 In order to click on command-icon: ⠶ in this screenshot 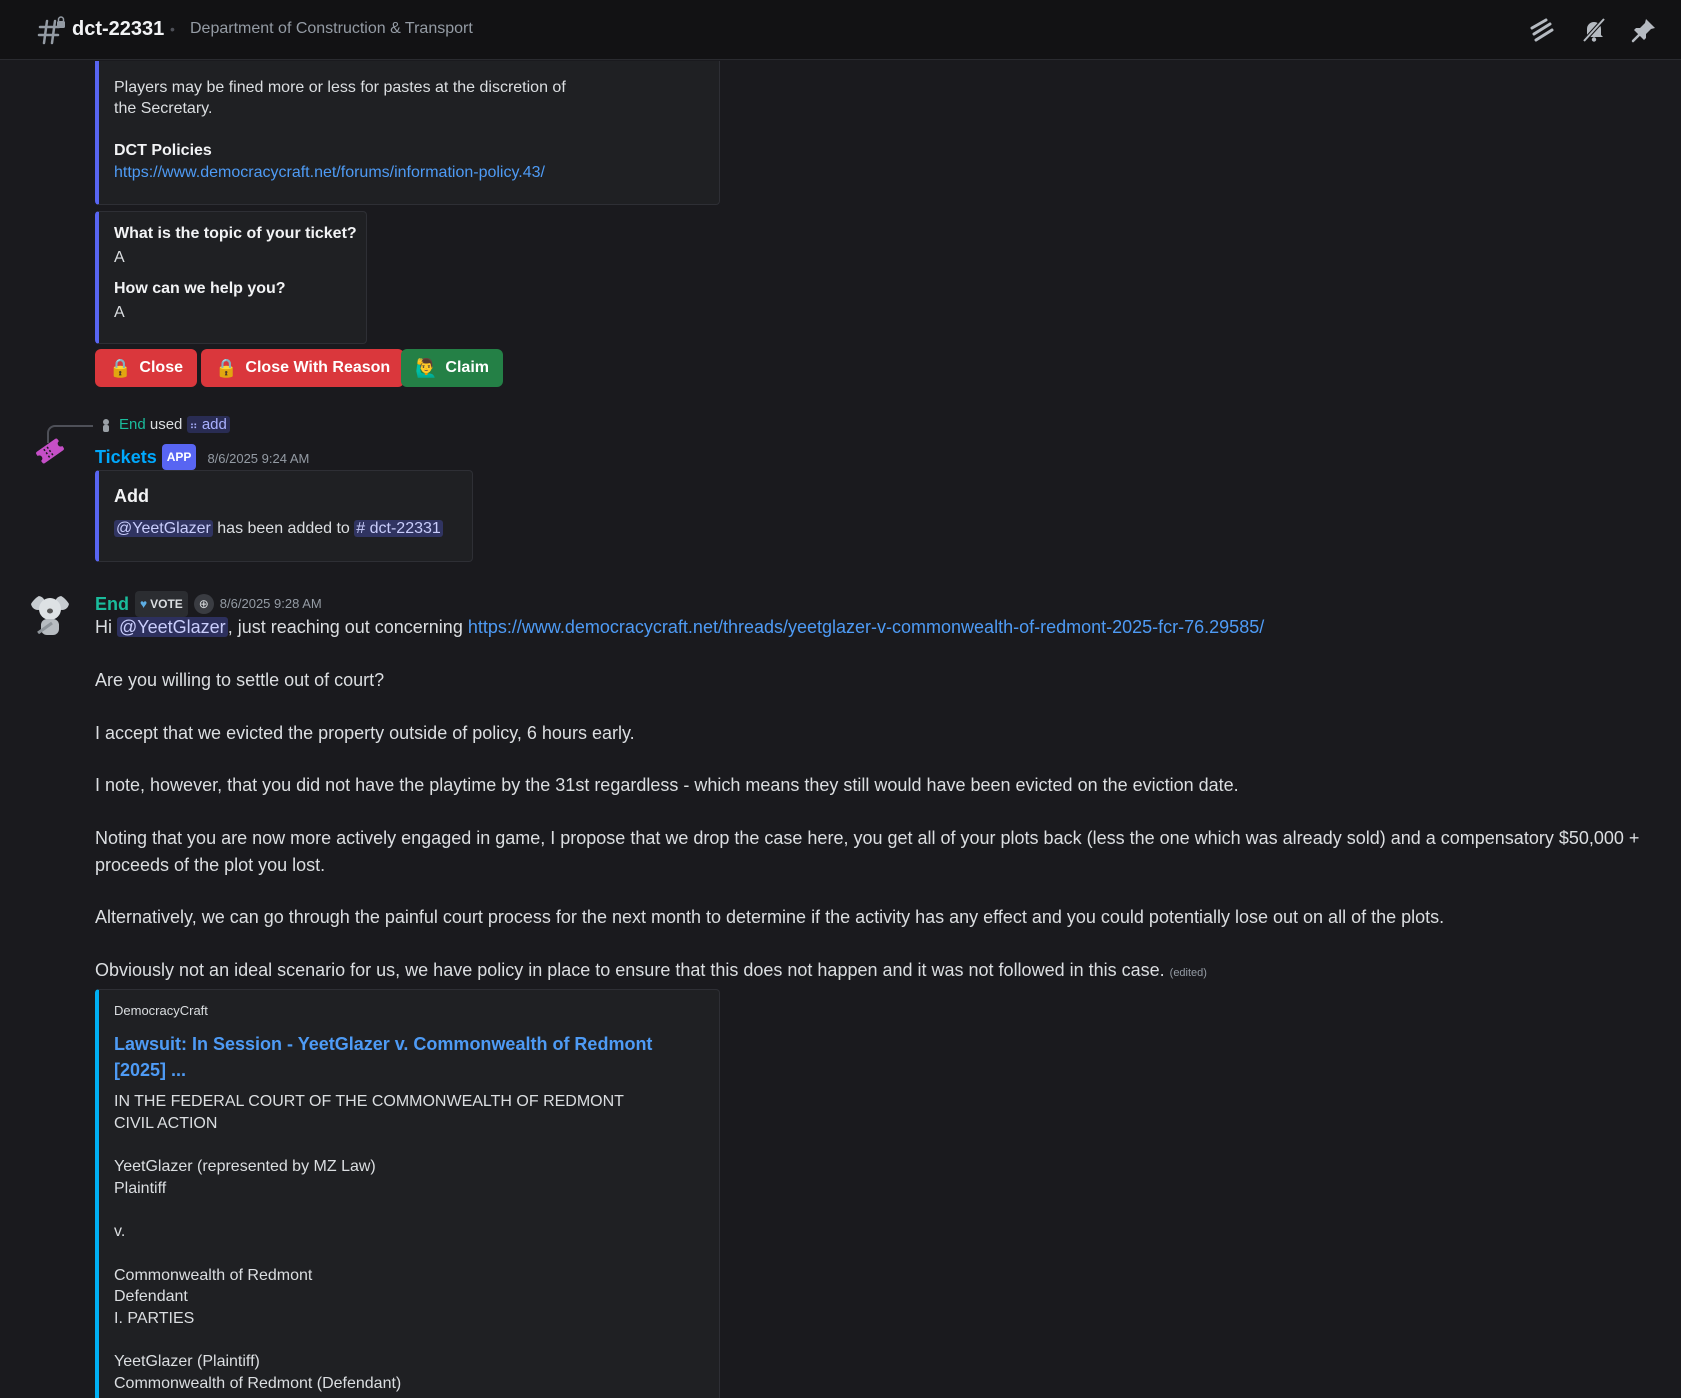, I will do `click(193, 426)`.